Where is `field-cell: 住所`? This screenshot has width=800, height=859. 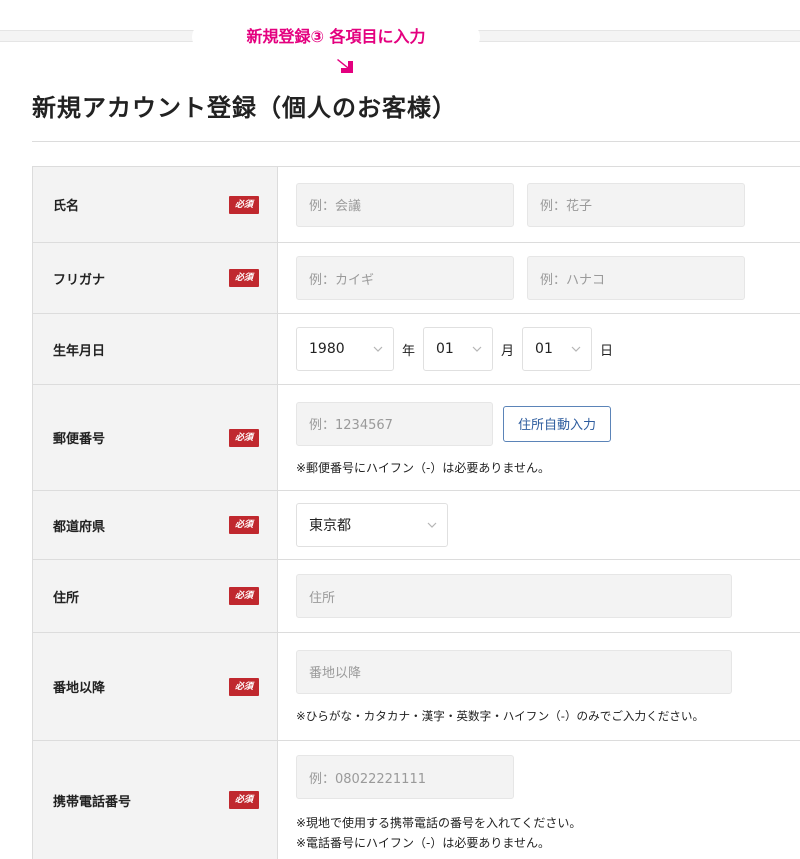 field-cell: 住所 is located at coordinates (539, 596).